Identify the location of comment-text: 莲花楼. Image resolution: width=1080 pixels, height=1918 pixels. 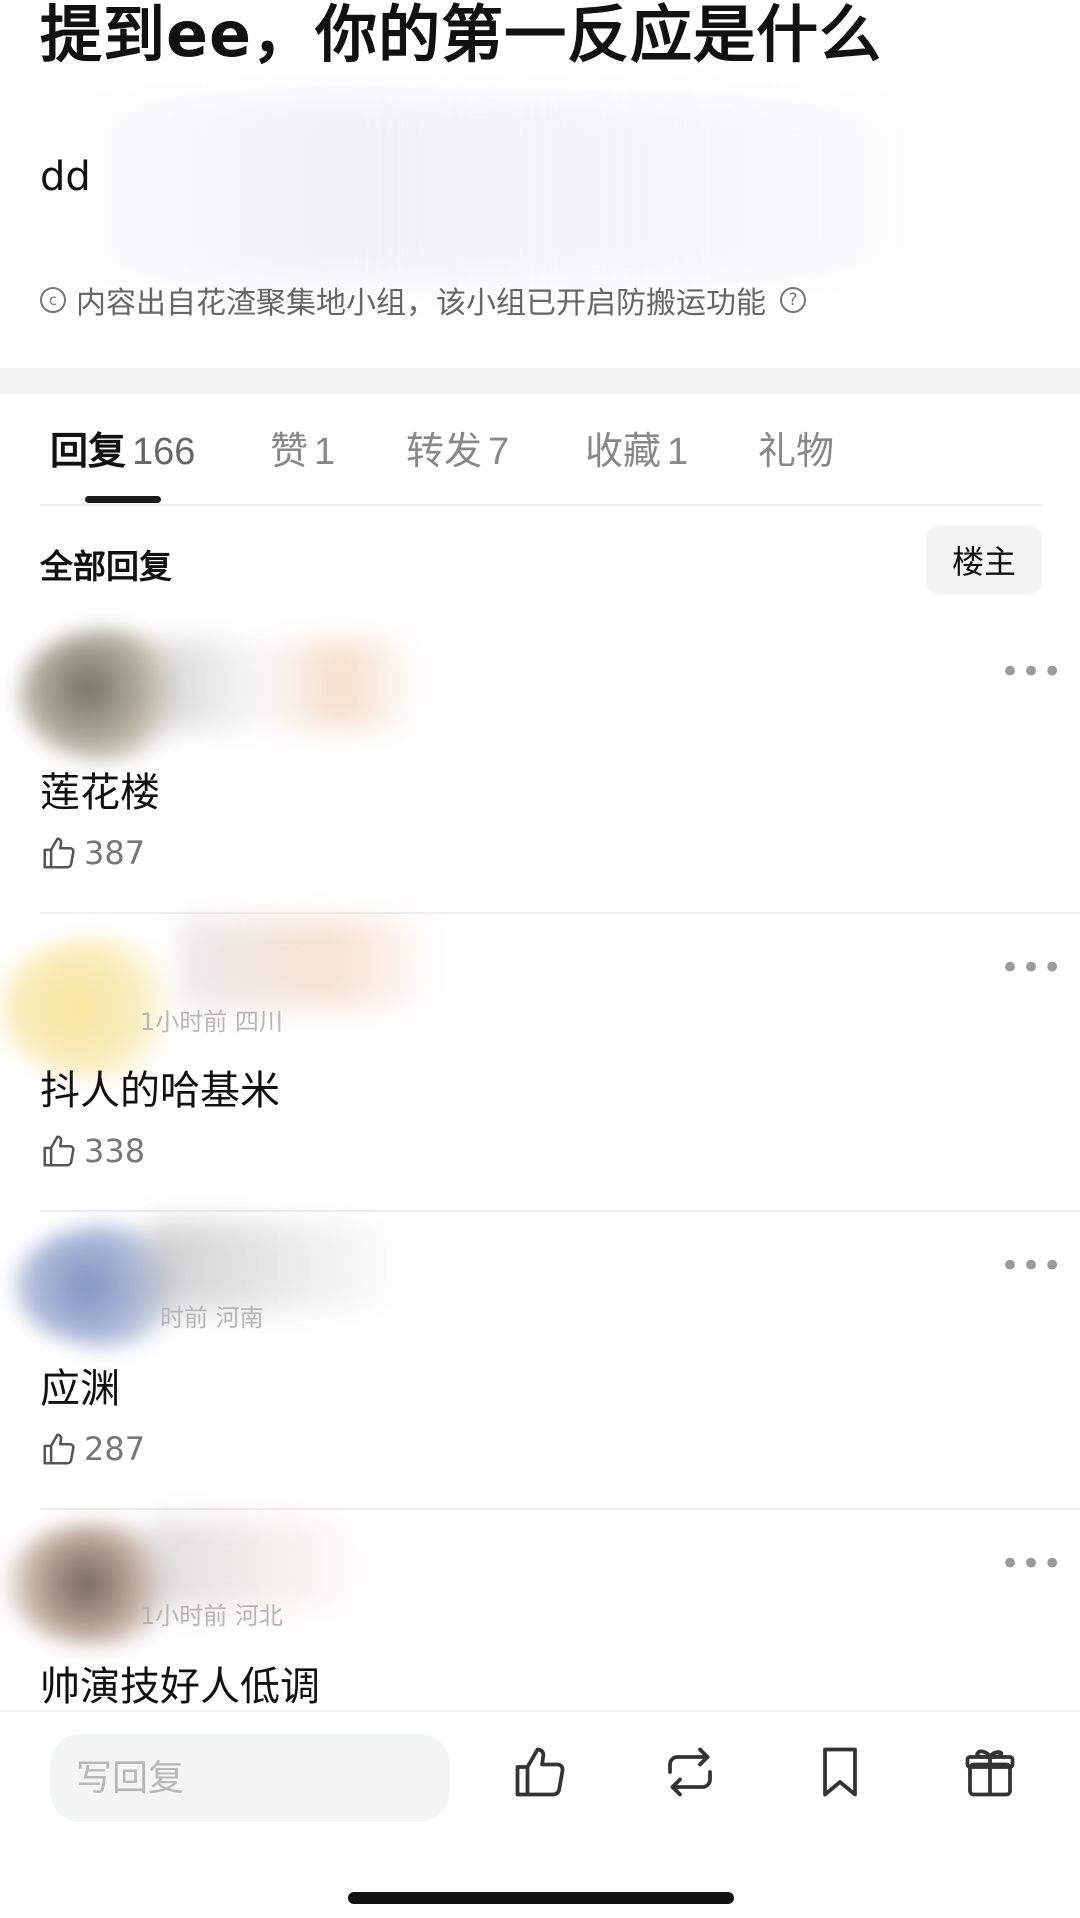
(100, 793).